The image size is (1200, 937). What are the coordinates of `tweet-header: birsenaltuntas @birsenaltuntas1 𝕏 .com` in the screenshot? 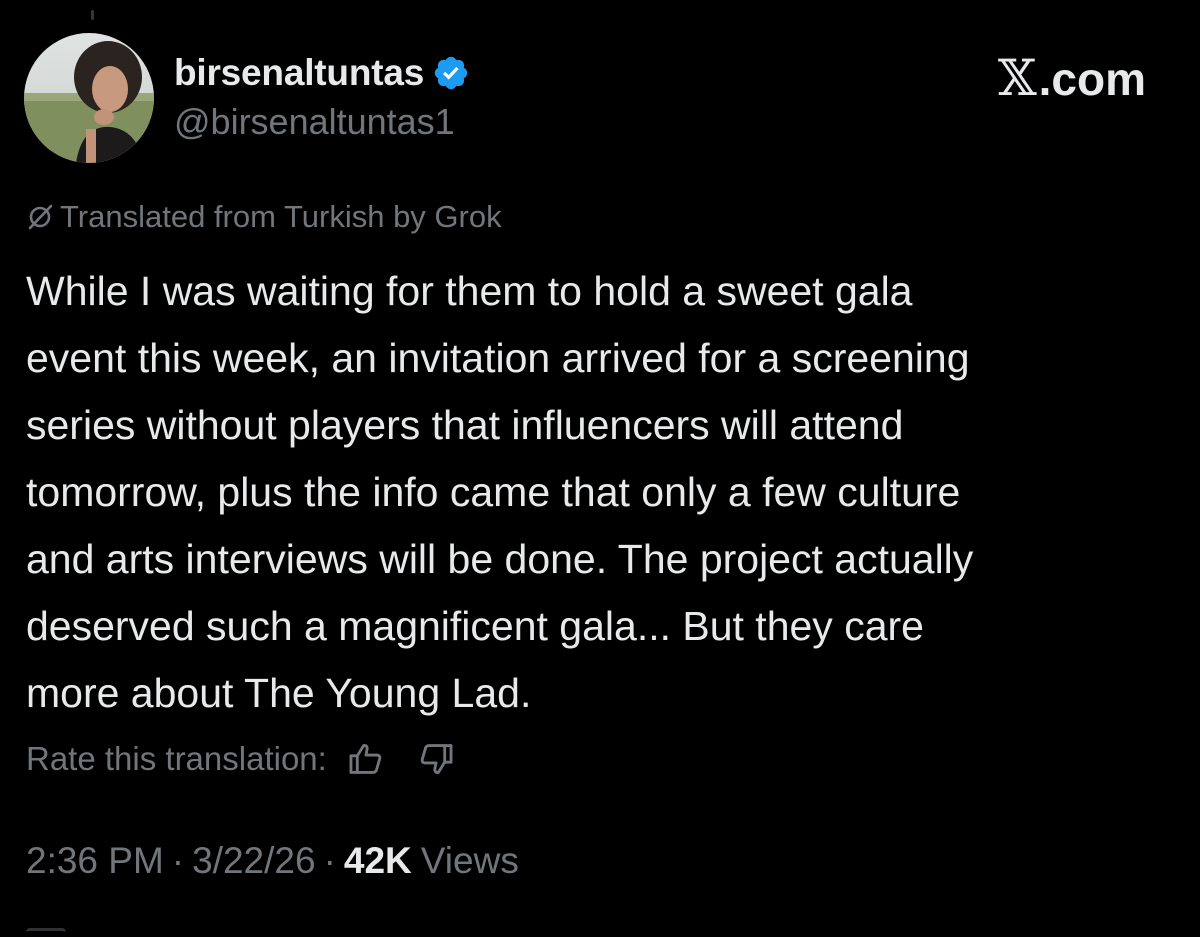 It's located at (599, 98).